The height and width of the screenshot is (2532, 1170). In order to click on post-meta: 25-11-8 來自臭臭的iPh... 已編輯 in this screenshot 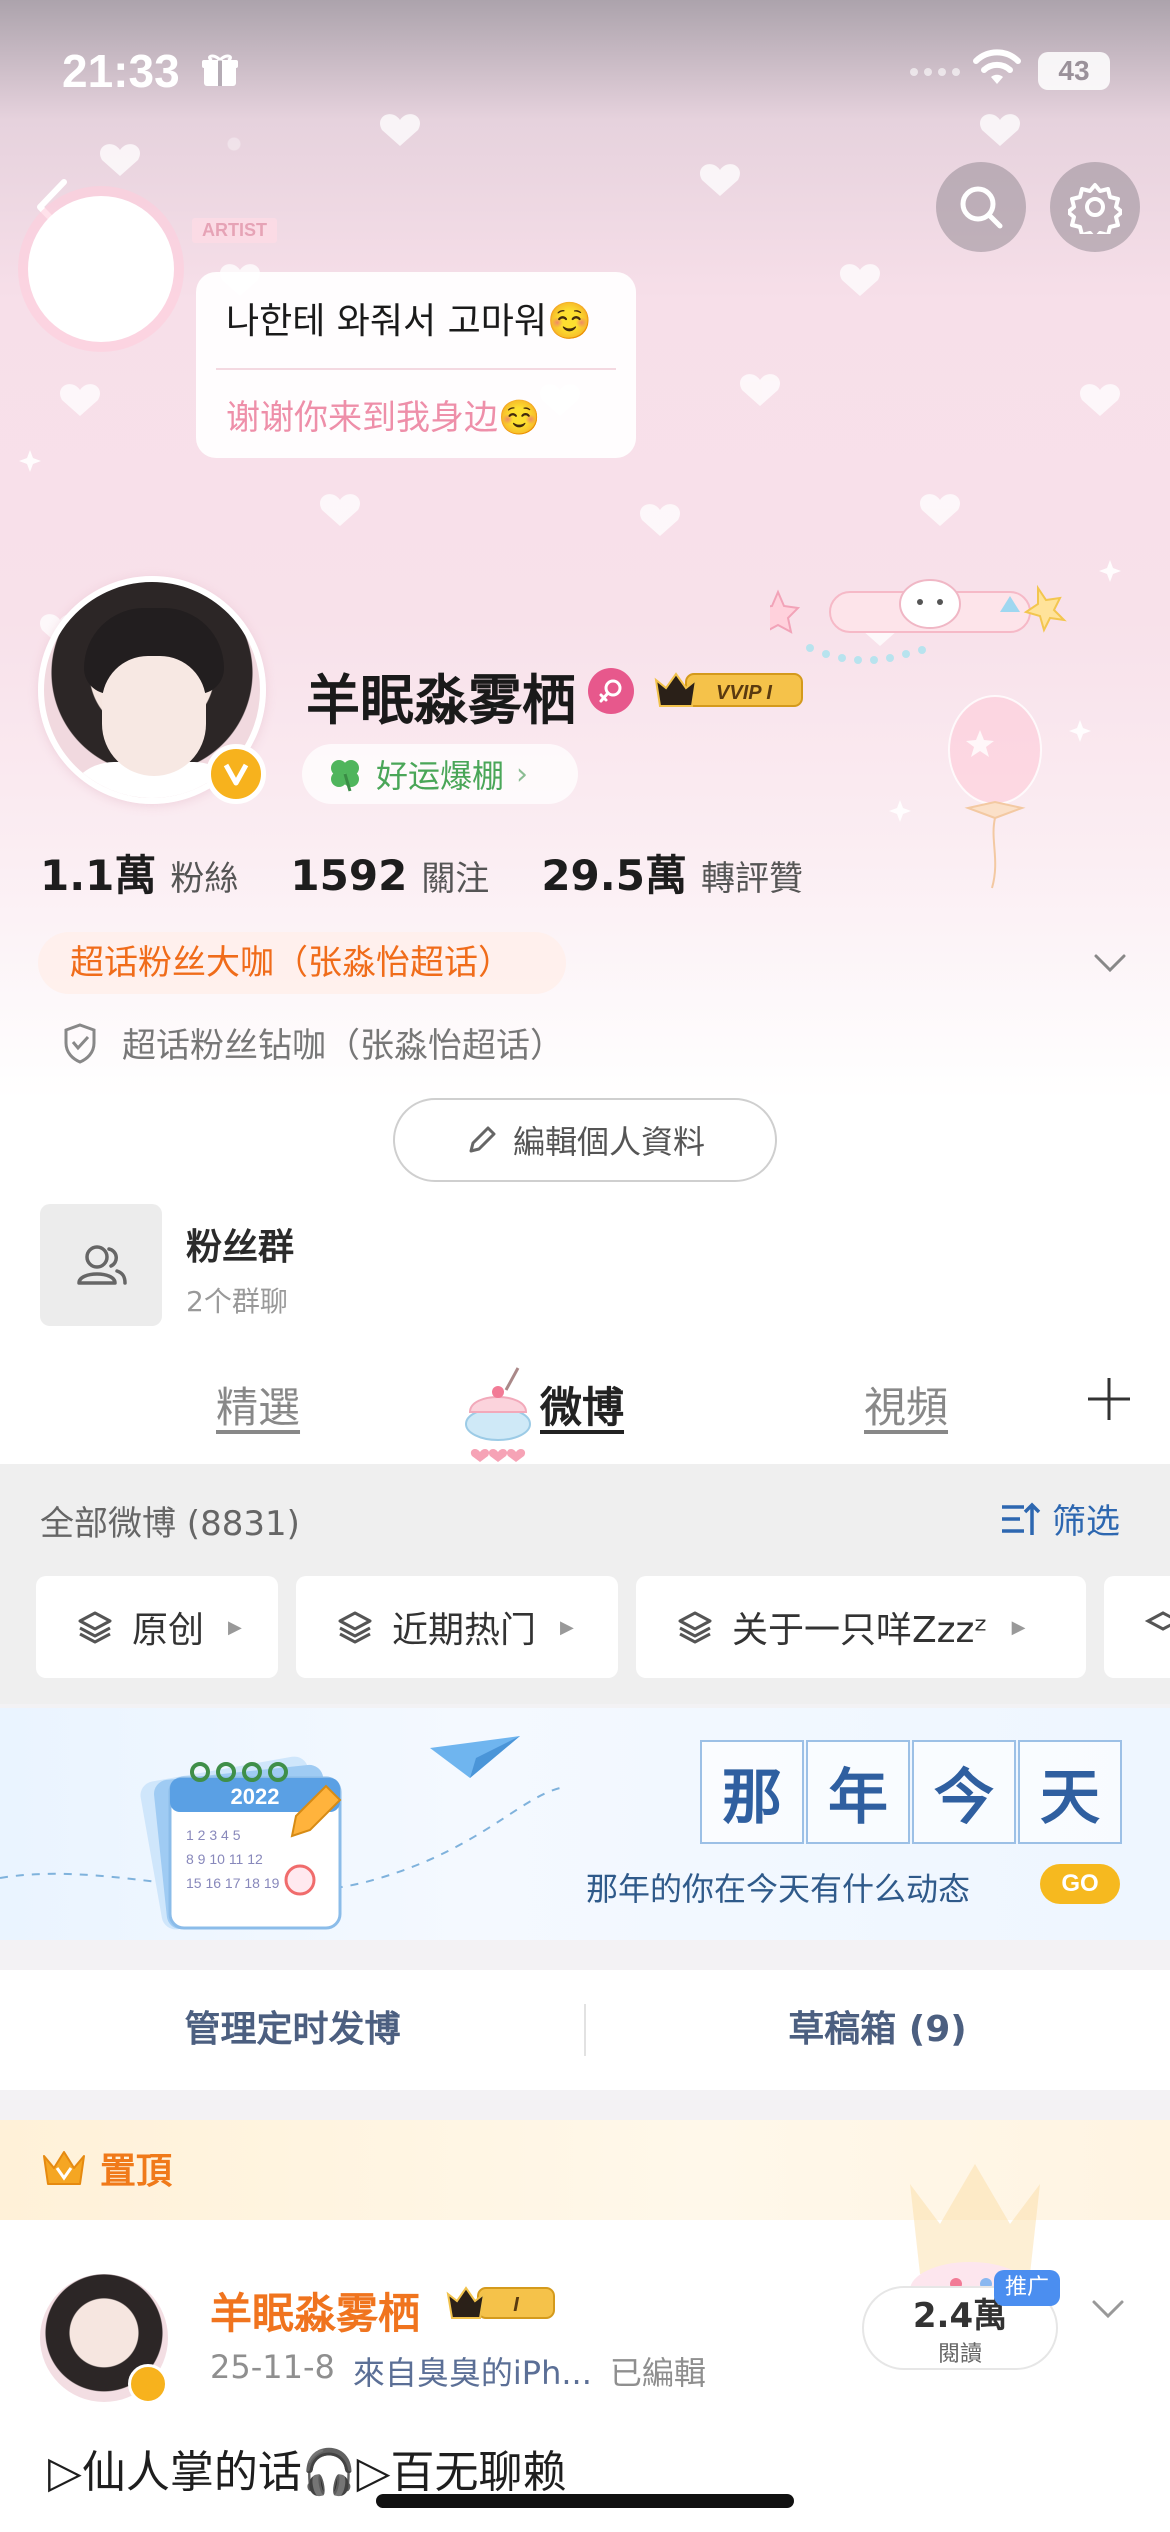, I will do `click(458, 2371)`.